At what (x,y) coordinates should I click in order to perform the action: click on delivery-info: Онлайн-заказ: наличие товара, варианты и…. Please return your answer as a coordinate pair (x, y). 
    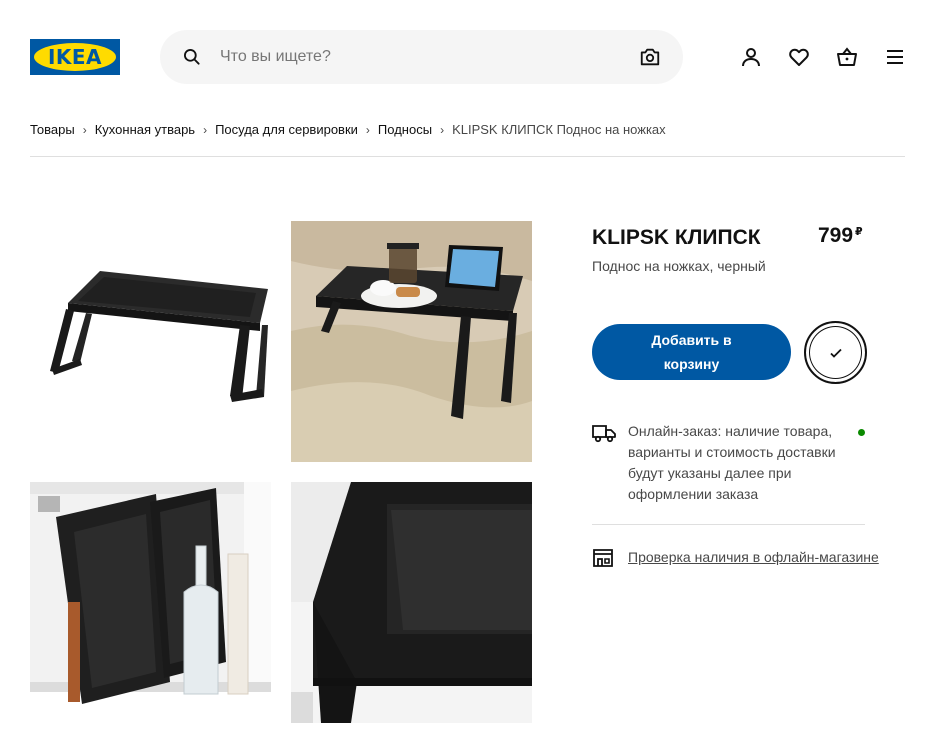
    Looking at the image, I should click on (729, 463).